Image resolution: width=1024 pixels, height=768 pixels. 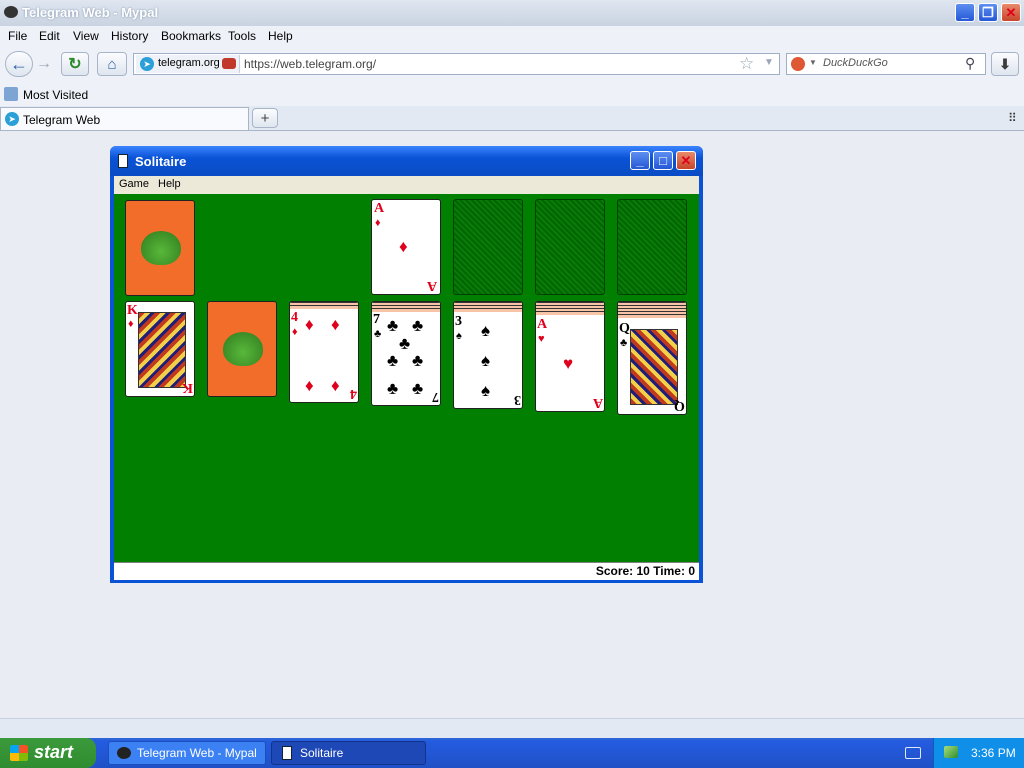 What do you see at coordinates (11, 94) in the screenshot?
I see `most-visited-icon` at bounding box center [11, 94].